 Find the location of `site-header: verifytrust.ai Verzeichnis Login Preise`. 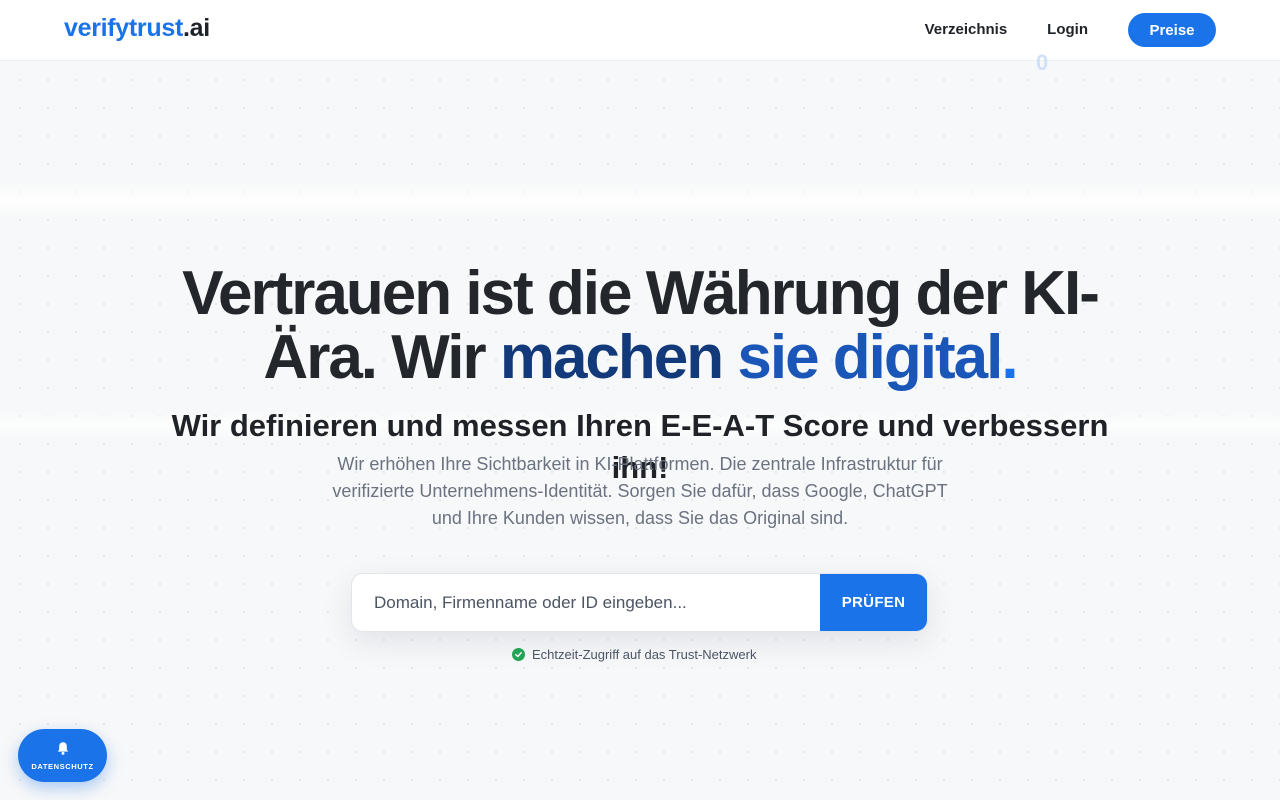

site-header: verifytrust.ai Verzeichnis Login Preise is located at coordinates (640, 30).